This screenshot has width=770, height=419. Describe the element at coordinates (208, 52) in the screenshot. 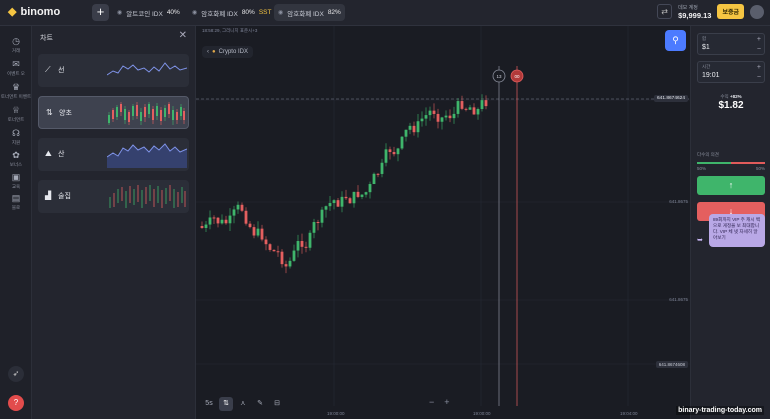

I see `chevron-left-icon: ‹` at that location.